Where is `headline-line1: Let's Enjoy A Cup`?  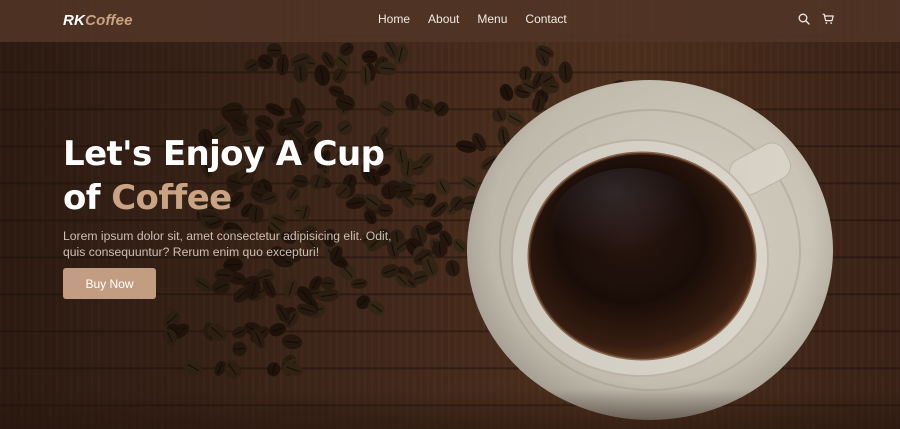
headline-line1: Let's Enjoy A Cup is located at coordinates (224, 154).